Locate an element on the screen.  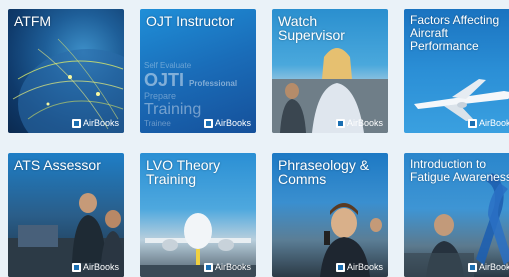
course-tile-atfm: ATFM AirBooks is located at coordinates (66, 71).